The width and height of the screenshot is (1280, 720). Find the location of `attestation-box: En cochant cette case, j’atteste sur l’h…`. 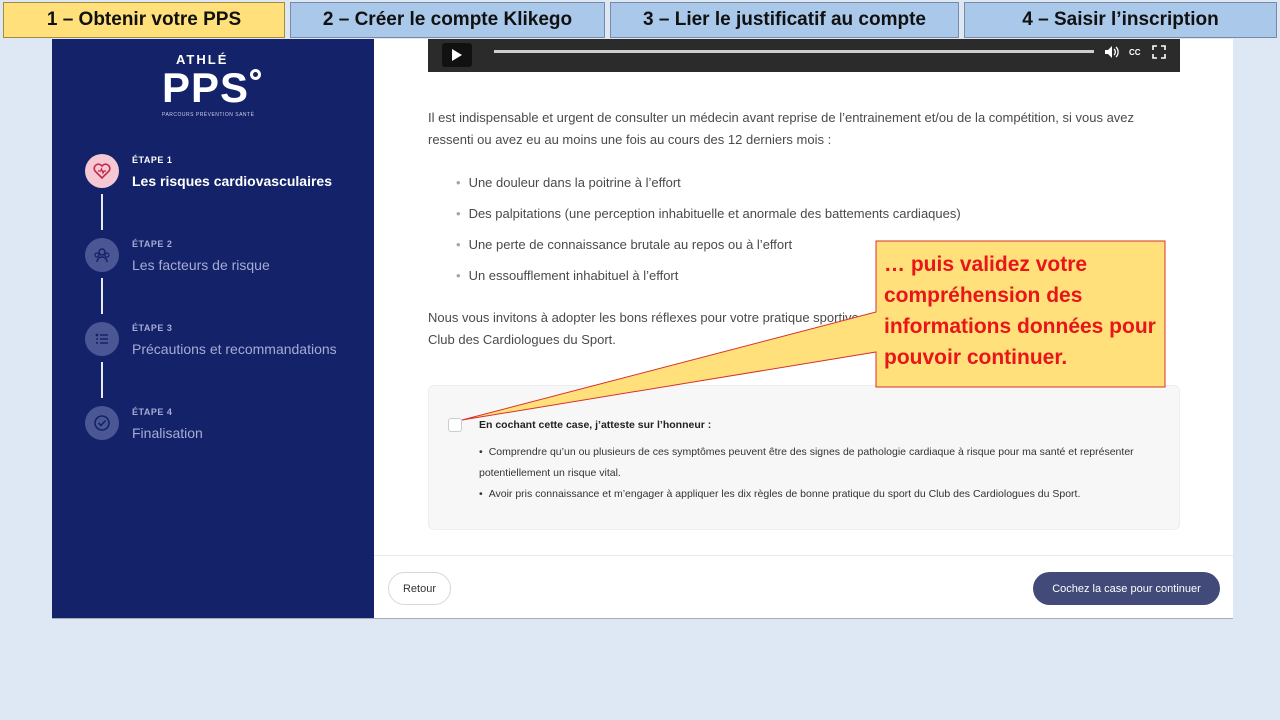

attestation-box: En cochant cette case, j’atteste sur l’h… is located at coordinates (804, 457).